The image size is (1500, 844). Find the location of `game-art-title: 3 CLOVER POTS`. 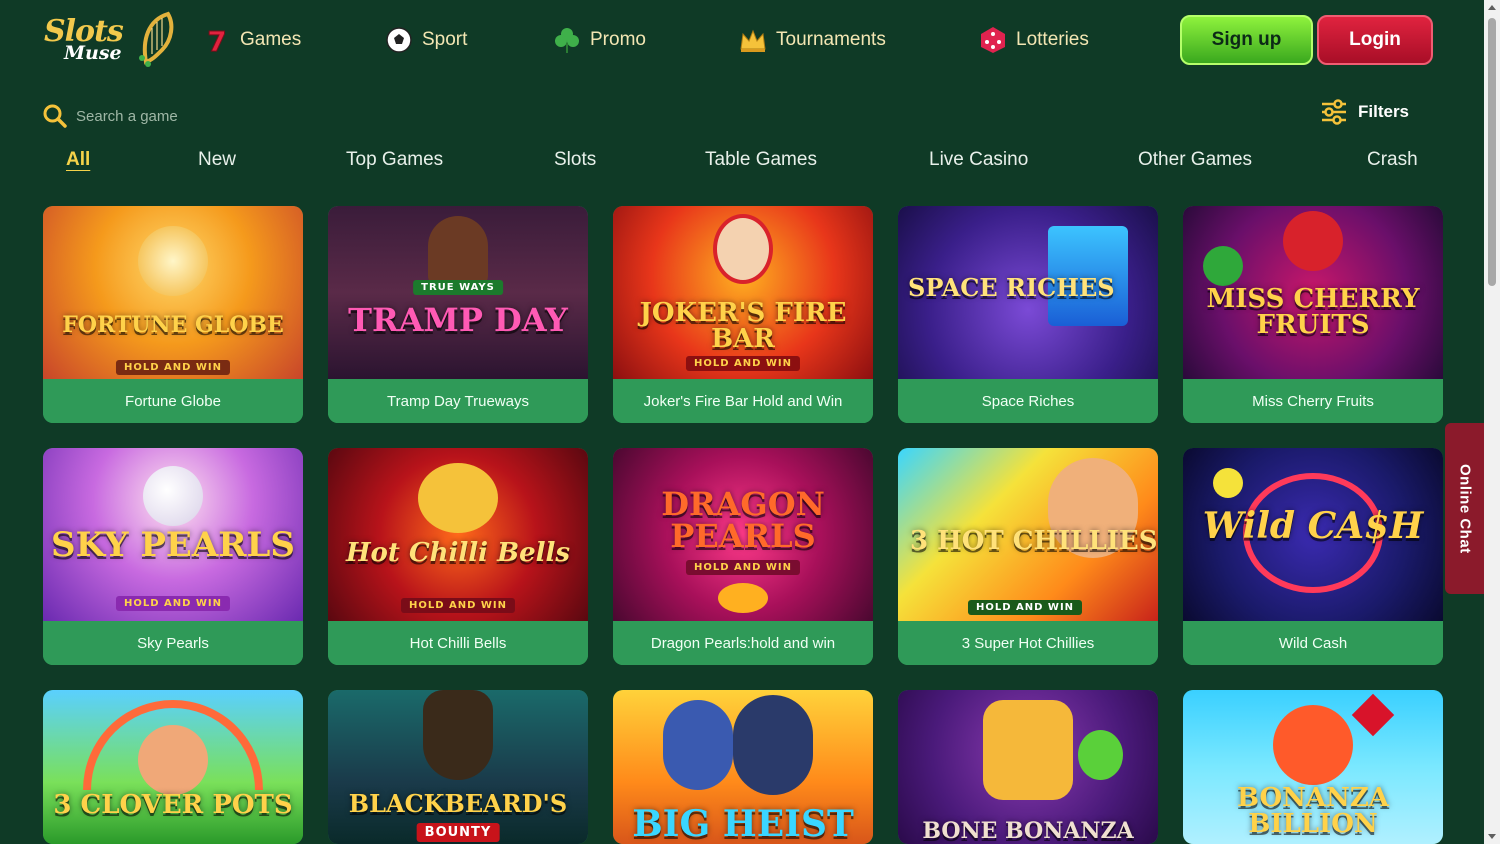

game-art-title: 3 CLOVER POTS is located at coordinates (173, 805).